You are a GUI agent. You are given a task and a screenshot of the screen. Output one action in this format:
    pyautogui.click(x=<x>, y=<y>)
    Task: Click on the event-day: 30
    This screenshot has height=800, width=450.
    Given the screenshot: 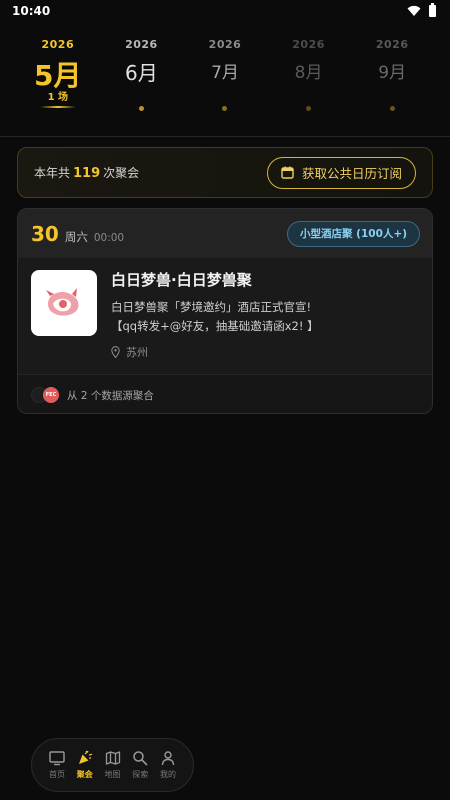 What is the action you would take?
    pyautogui.click(x=45, y=233)
    